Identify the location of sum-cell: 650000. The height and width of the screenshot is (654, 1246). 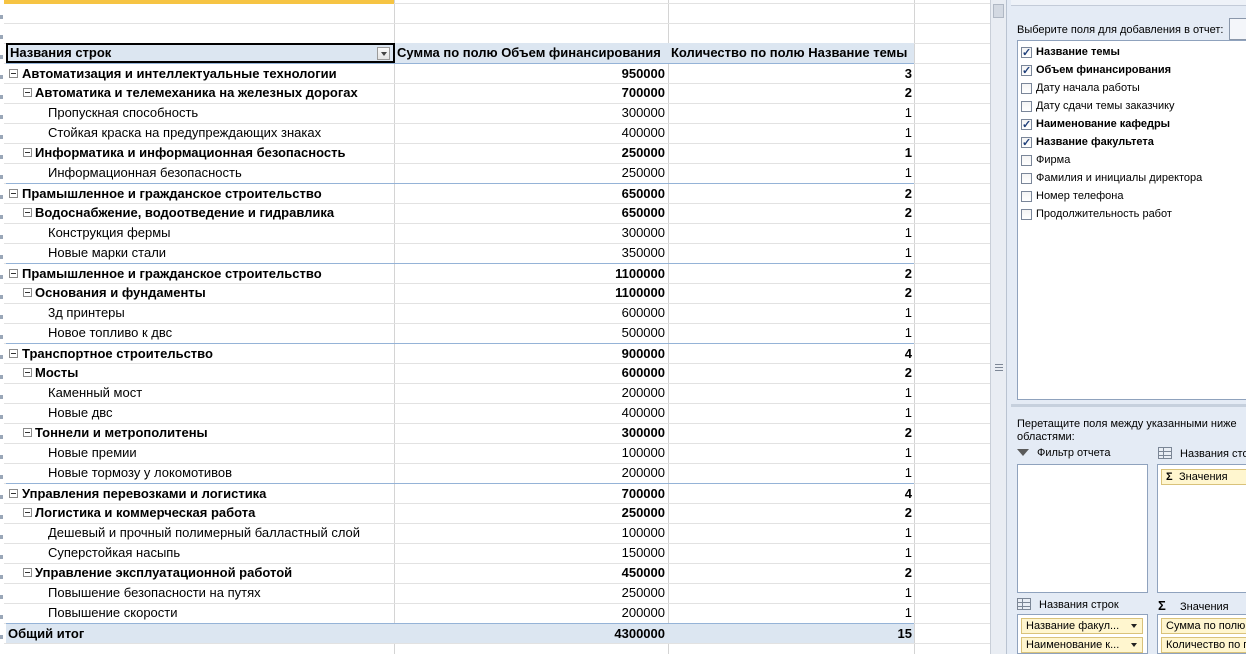
(531, 194).